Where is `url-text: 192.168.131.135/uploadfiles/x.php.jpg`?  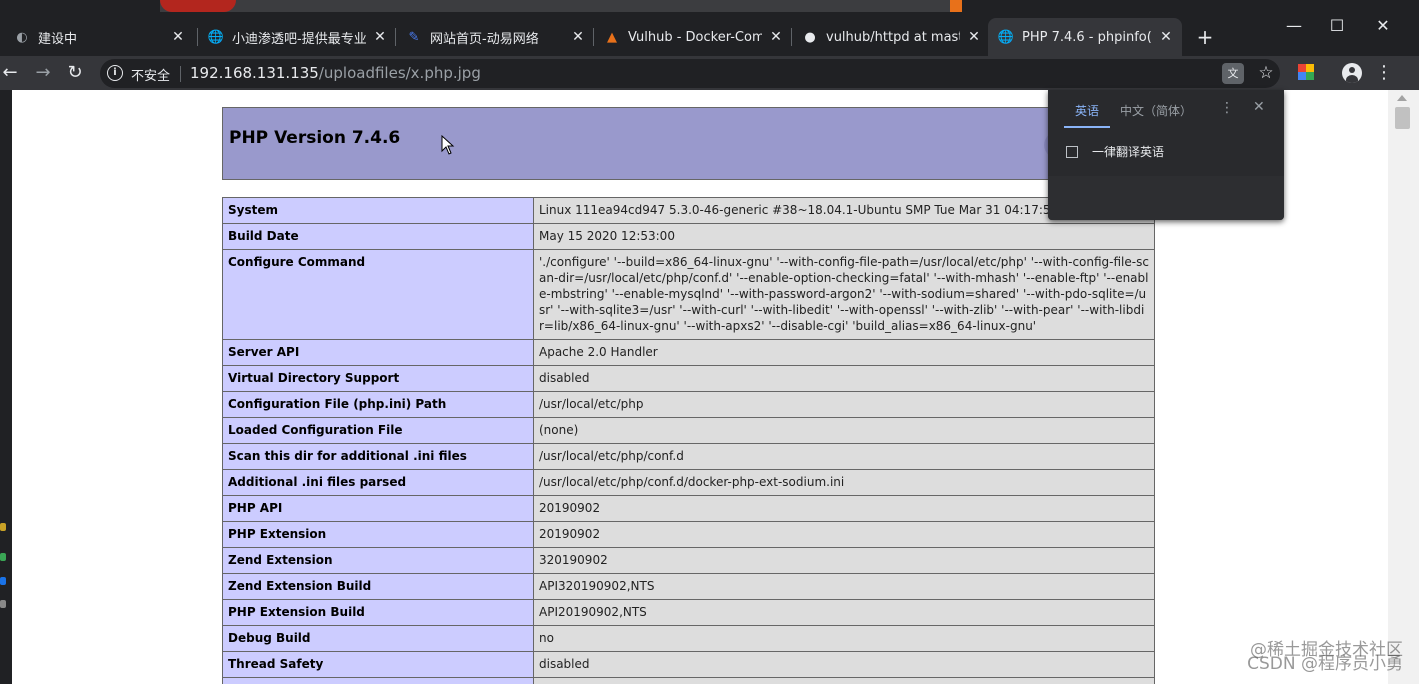
url-text: 192.168.131.135/uploadfiles/x.php.jpg is located at coordinates (335, 73).